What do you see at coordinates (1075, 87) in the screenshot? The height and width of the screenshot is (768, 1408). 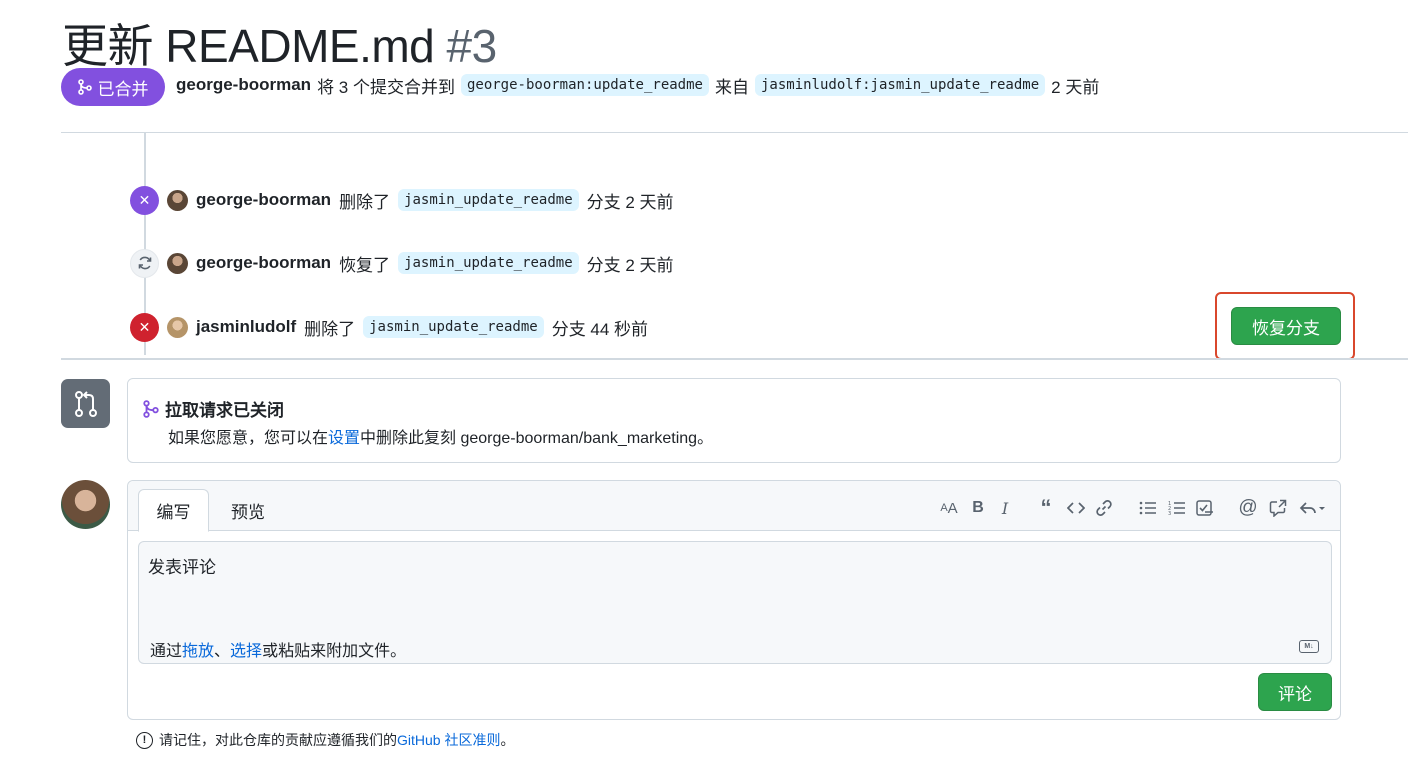 I see `merged-time: 2 天前` at bounding box center [1075, 87].